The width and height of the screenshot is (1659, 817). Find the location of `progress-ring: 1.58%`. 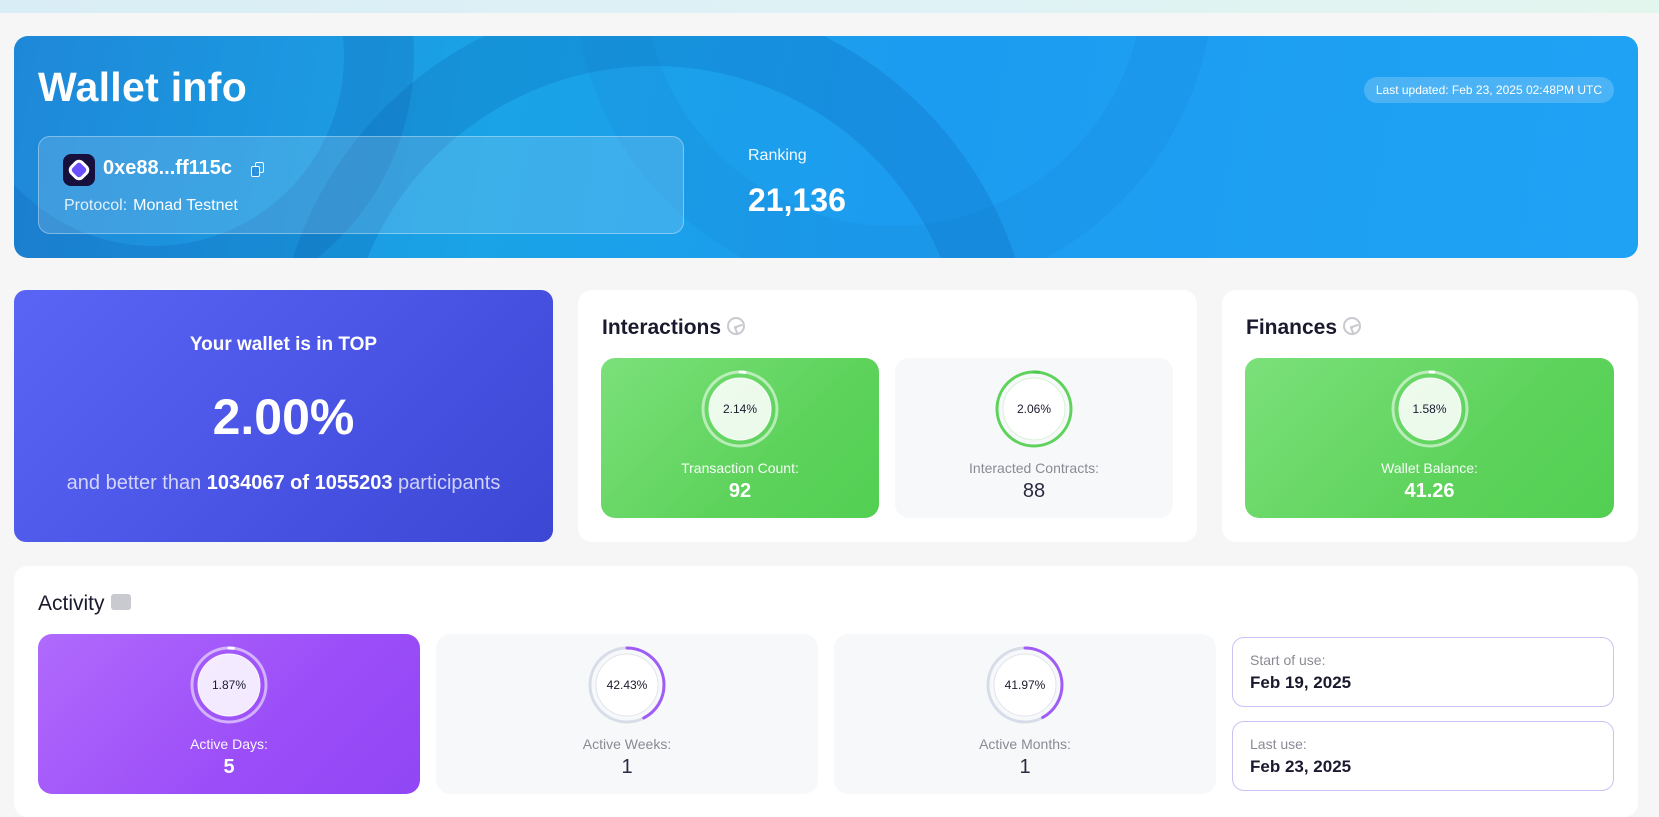

progress-ring: 1.58% is located at coordinates (1430, 411).